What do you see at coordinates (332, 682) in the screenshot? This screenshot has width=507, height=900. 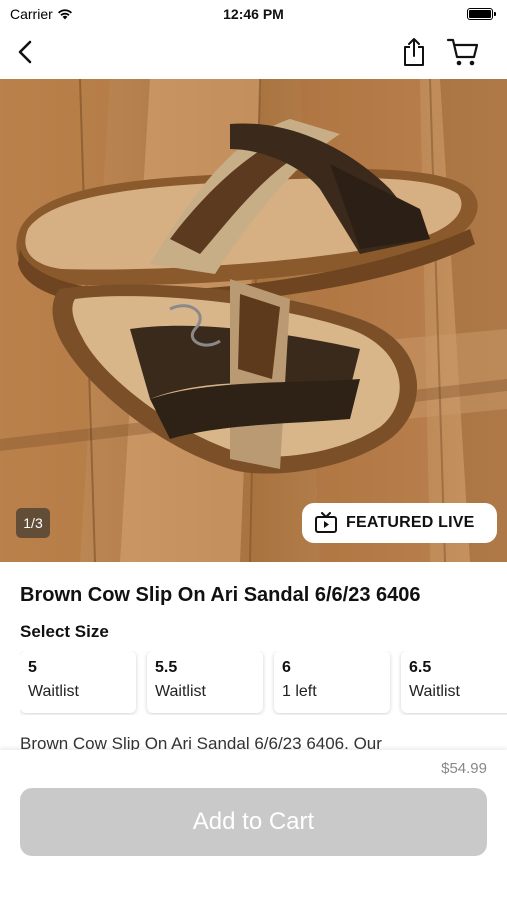 I see `size-option: 6 1 left` at bounding box center [332, 682].